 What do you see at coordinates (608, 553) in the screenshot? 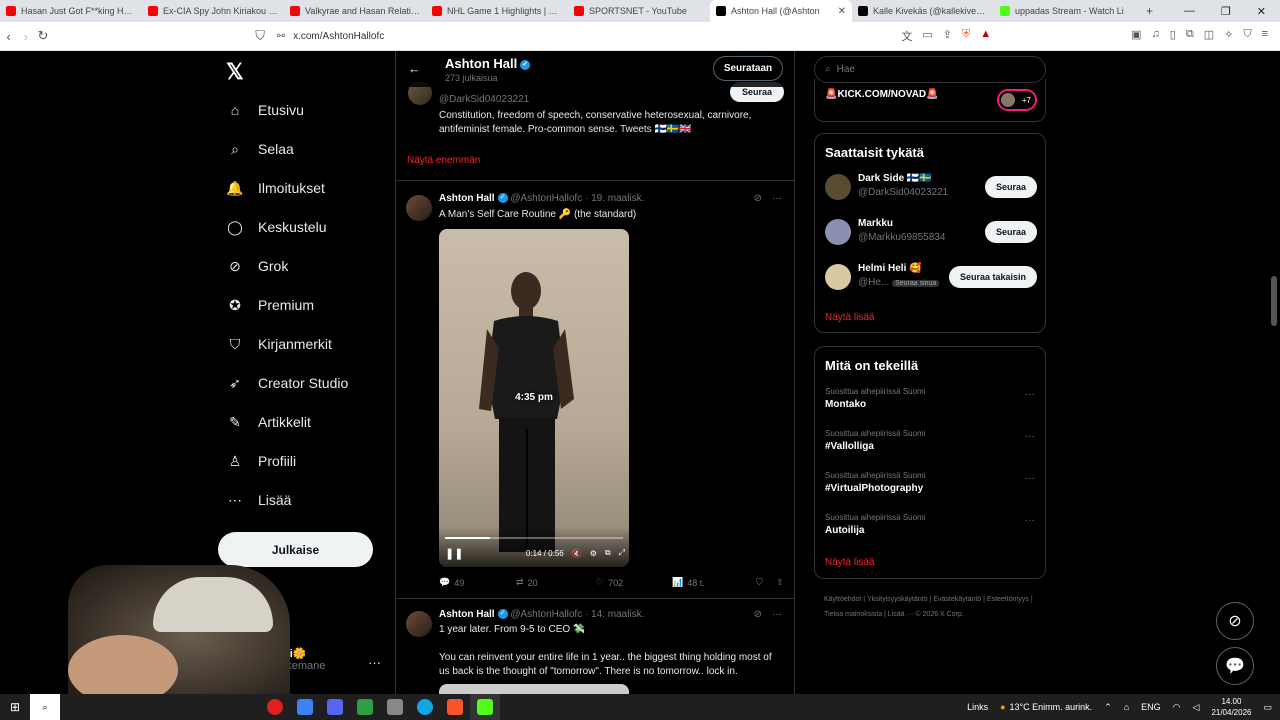
I see `pip-icon: ⧉` at bounding box center [608, 553].